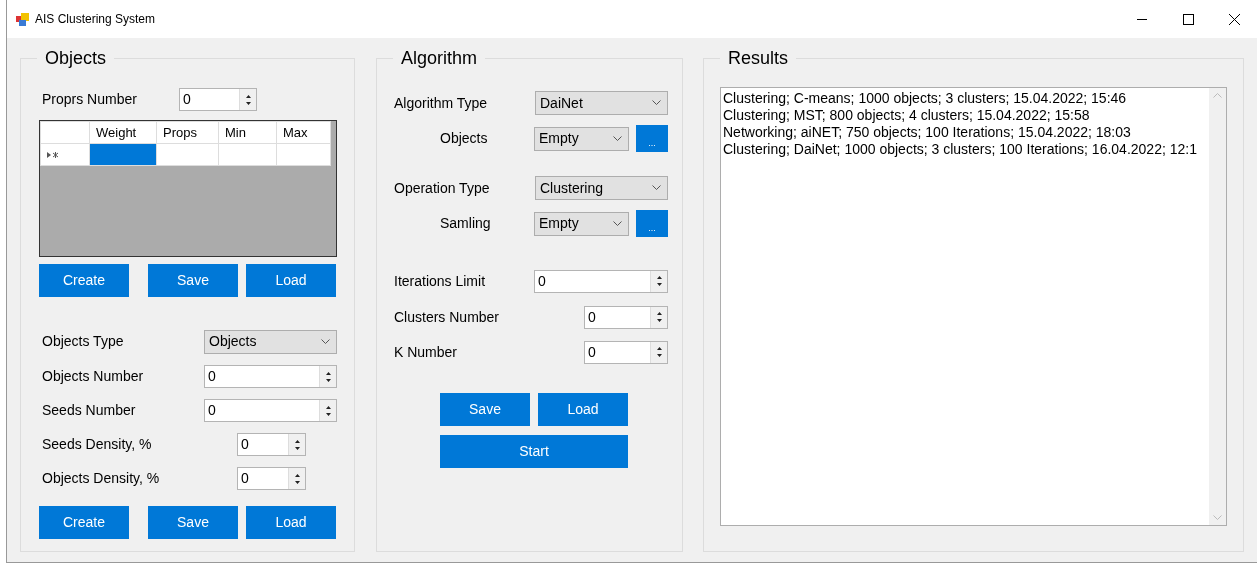  Describe the element at coordinates (303, 132) in the screenshot. I see `column-header: Max` at that location.